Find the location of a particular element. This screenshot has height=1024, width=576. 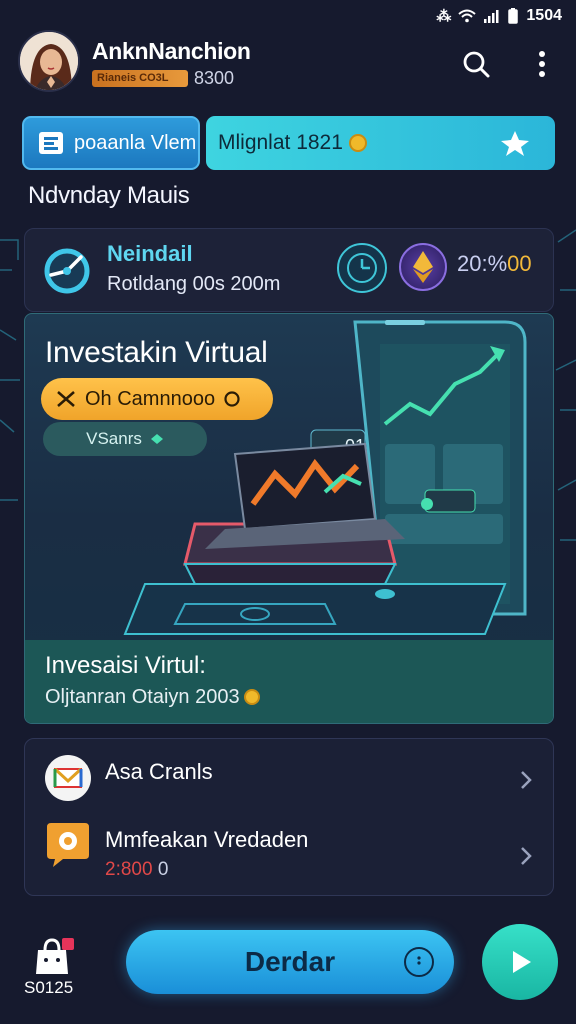

speed-gauge-icon is located at coordinates (67, 271).